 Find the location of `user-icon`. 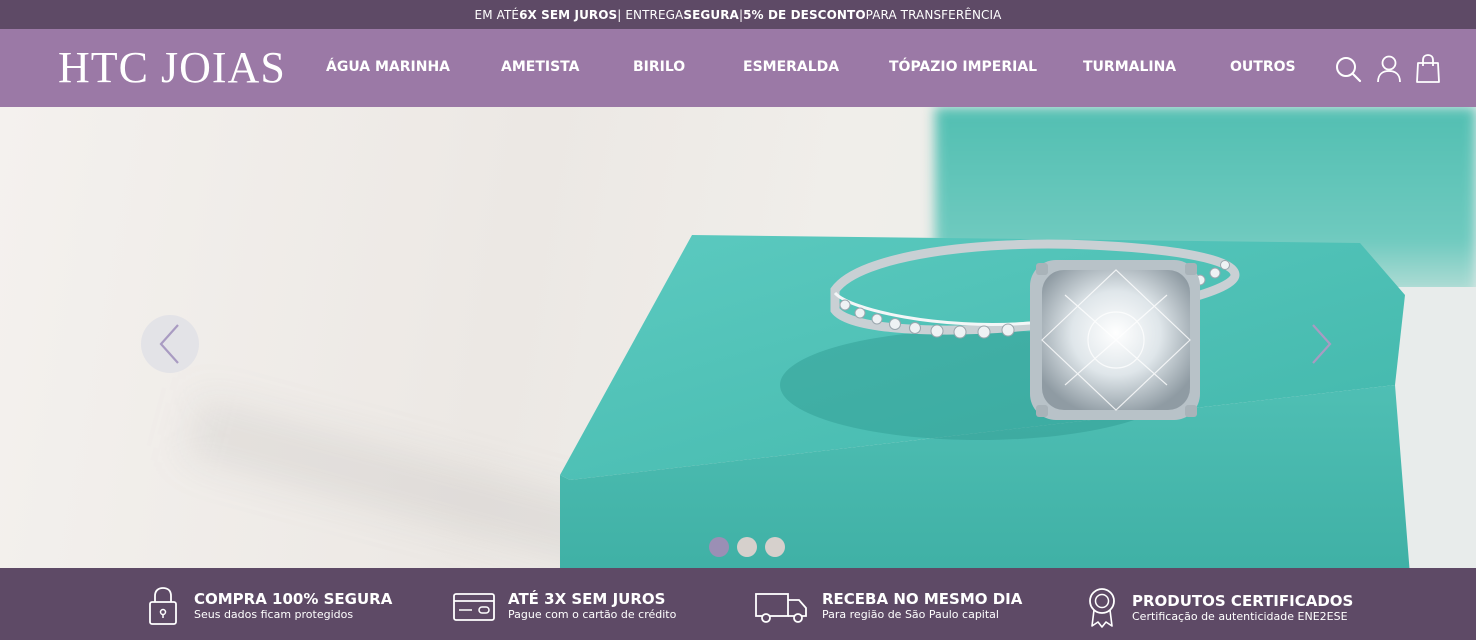

user-icon is located at coordinates (1389, 69).